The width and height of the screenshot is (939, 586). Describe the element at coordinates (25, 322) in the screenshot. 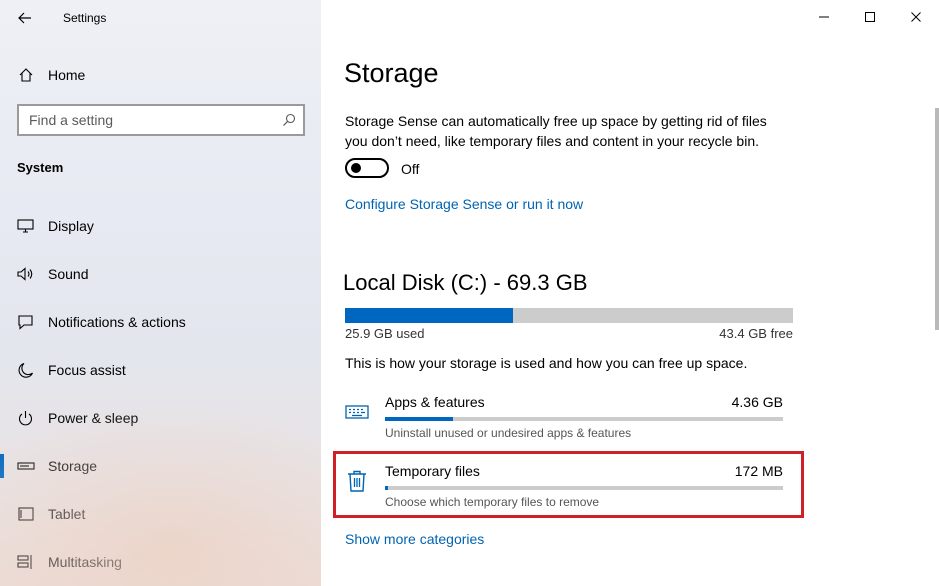

I see `notification-icon` at that location.